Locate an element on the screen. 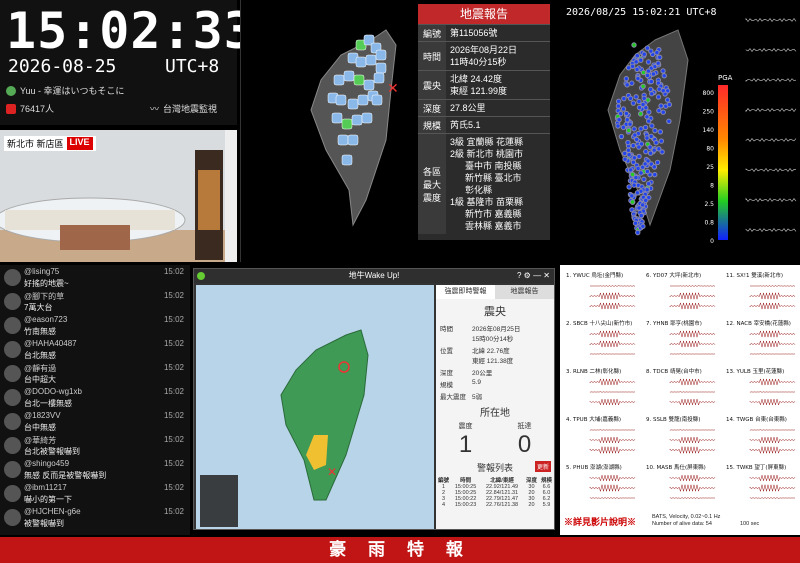 The width and height of the screenshot is (800, 563). tab-realtime: 強震即時警報 is located at coordinates (465, 292).